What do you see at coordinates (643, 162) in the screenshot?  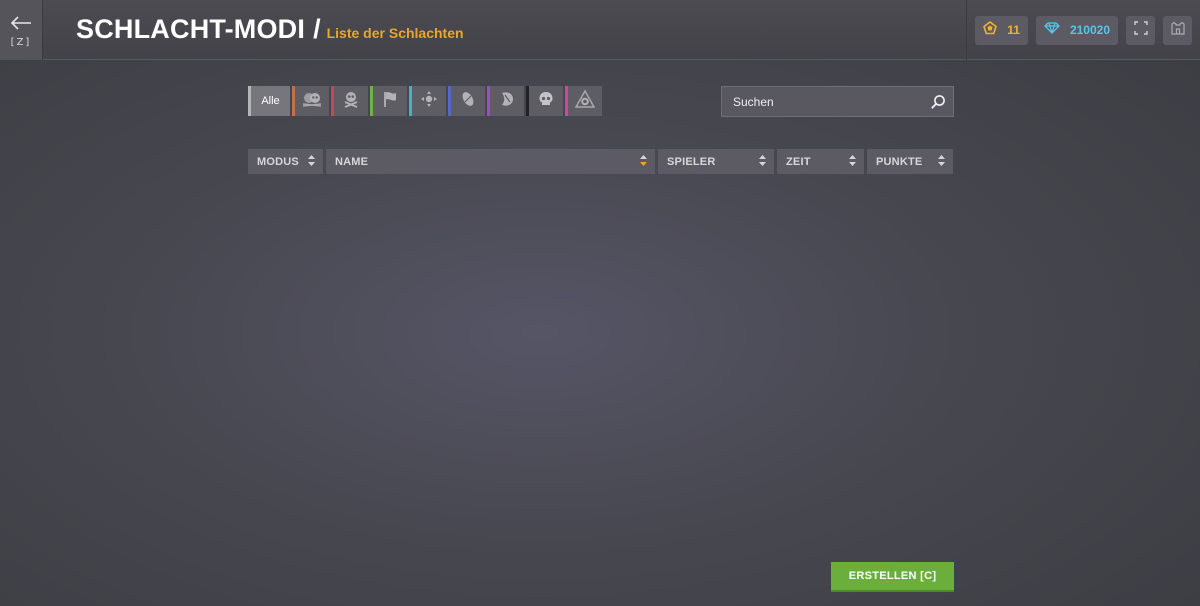 I see `sort-active-icon` at bounding box center [643, 162].